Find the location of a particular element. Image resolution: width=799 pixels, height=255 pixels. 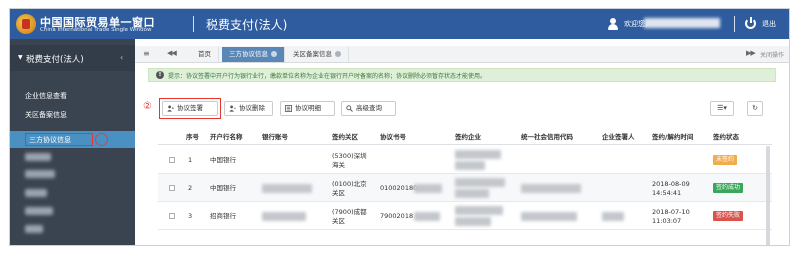

cell-time: 2018-08-09 14:54:41 is located at coordinates (671, 188).